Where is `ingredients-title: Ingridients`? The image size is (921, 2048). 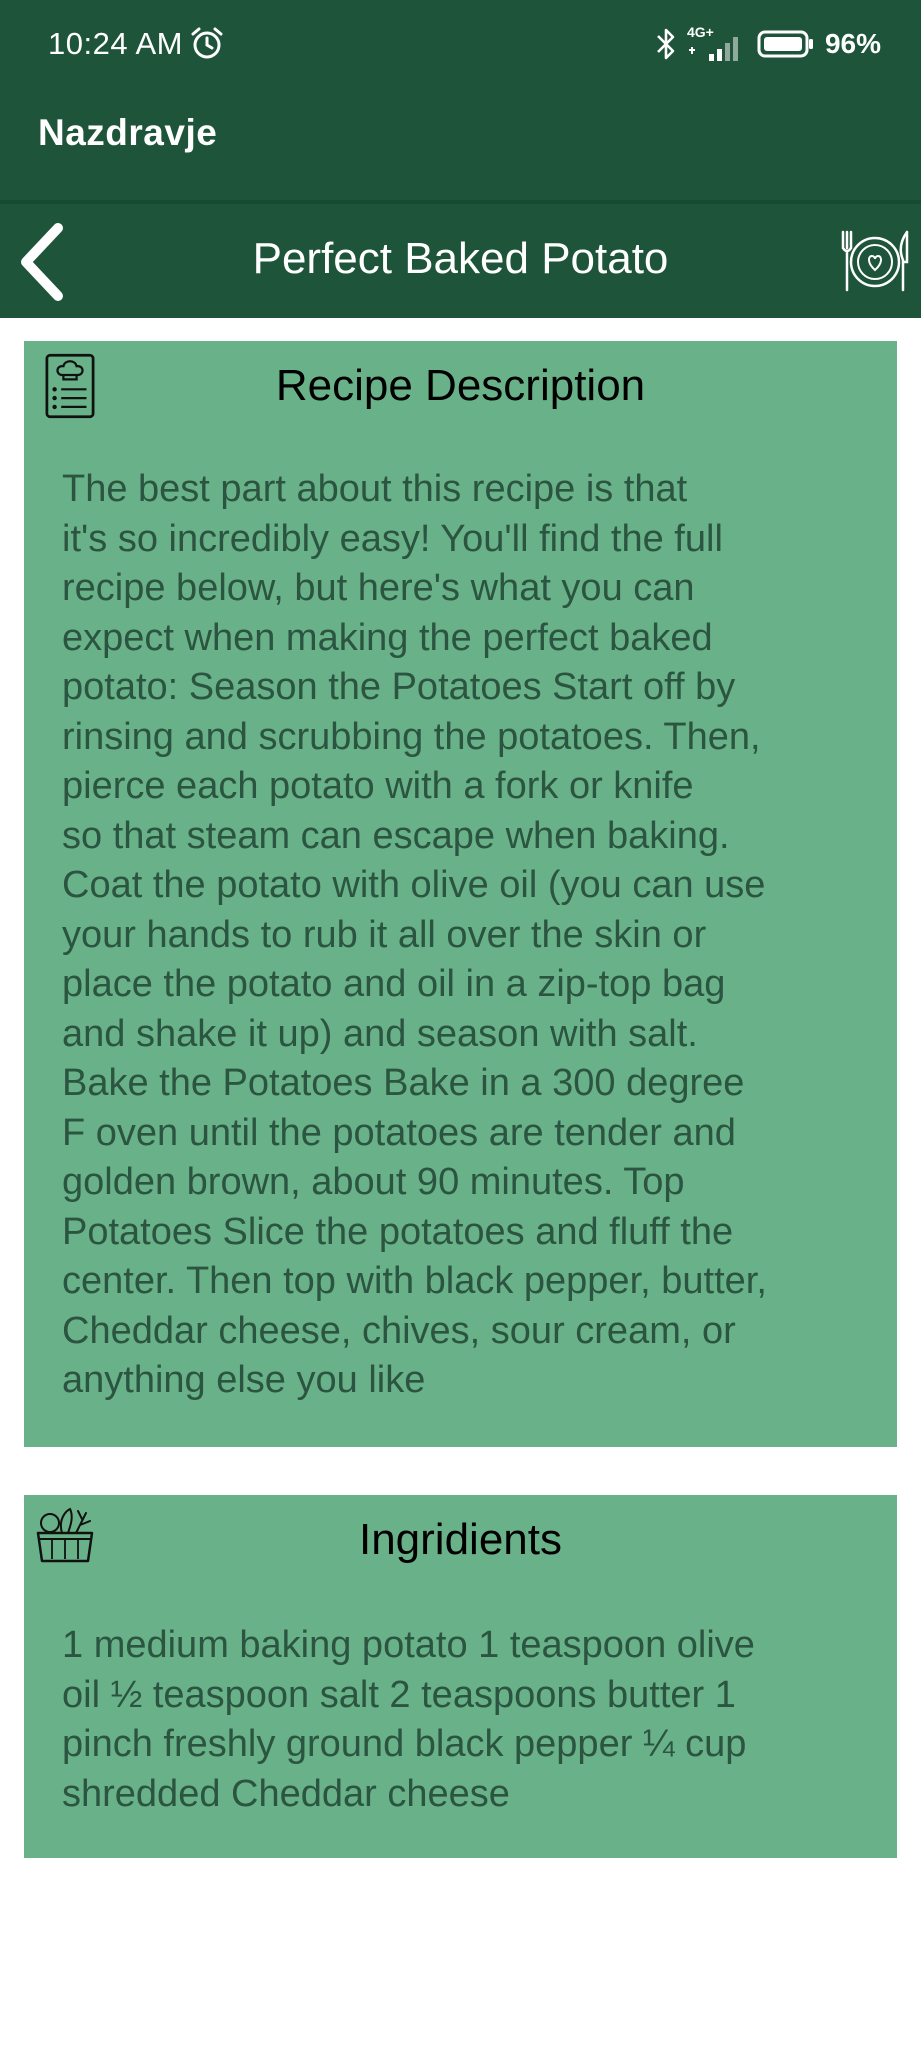
ingredients-title: Ingridients is located at coordinates (460, 1539).